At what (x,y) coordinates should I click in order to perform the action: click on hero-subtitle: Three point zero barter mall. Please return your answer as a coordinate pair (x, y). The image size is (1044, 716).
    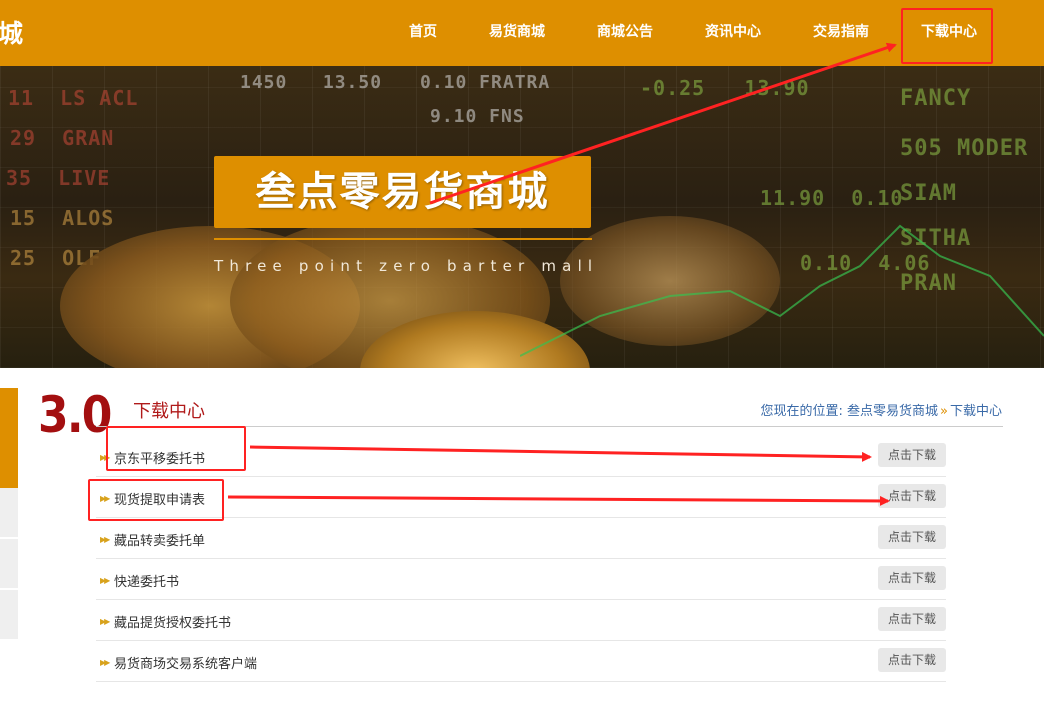
    Looking at the image, I should click on (406, 266).